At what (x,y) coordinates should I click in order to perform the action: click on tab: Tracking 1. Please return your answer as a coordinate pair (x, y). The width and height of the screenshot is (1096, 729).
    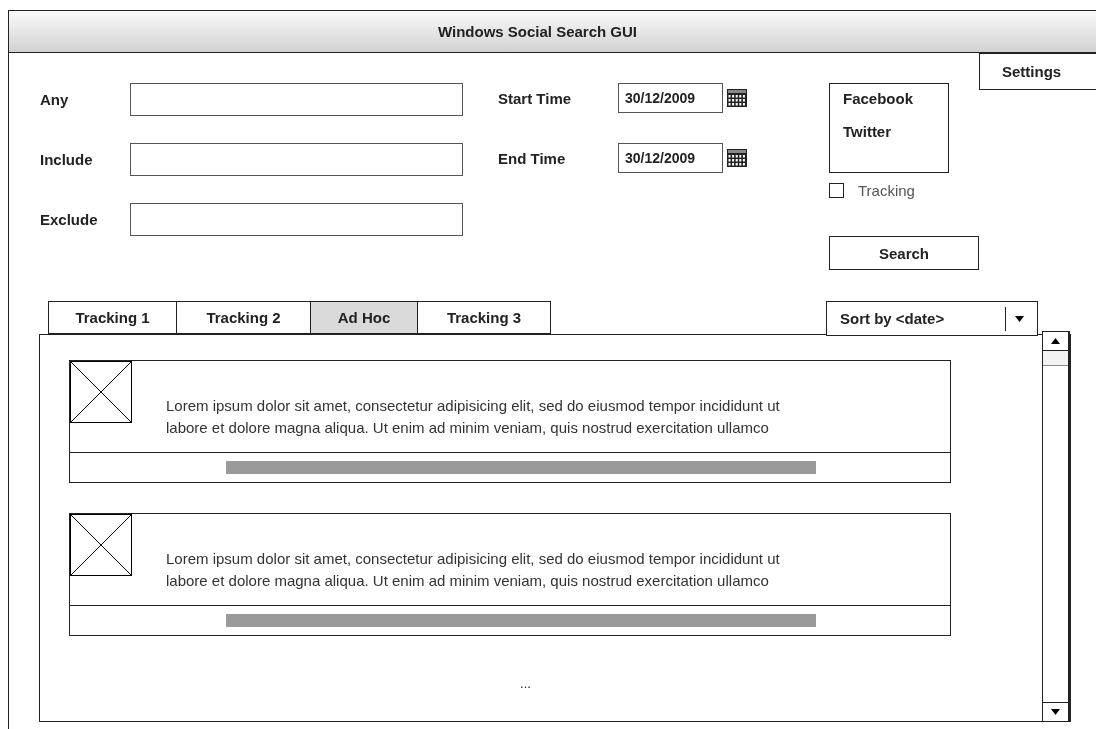
    Looking at the image, I should click on (112, 317).